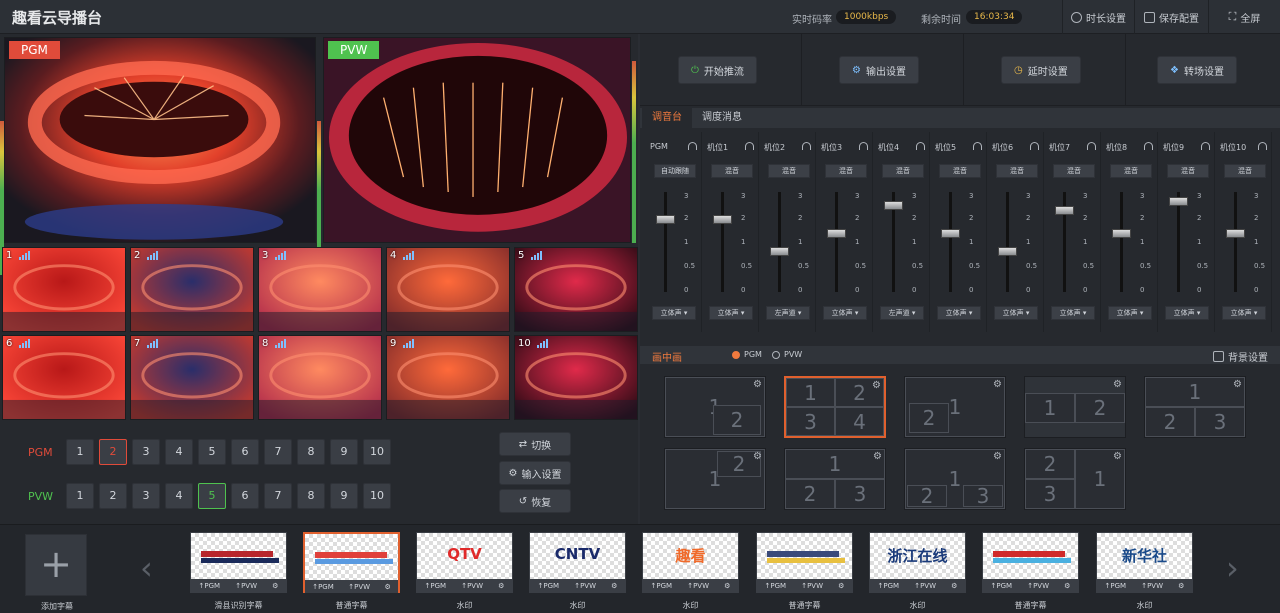 This screenshot has height=613, width=1280. I want to click on scroll-left-arrow: ‹, so click(146, 568).